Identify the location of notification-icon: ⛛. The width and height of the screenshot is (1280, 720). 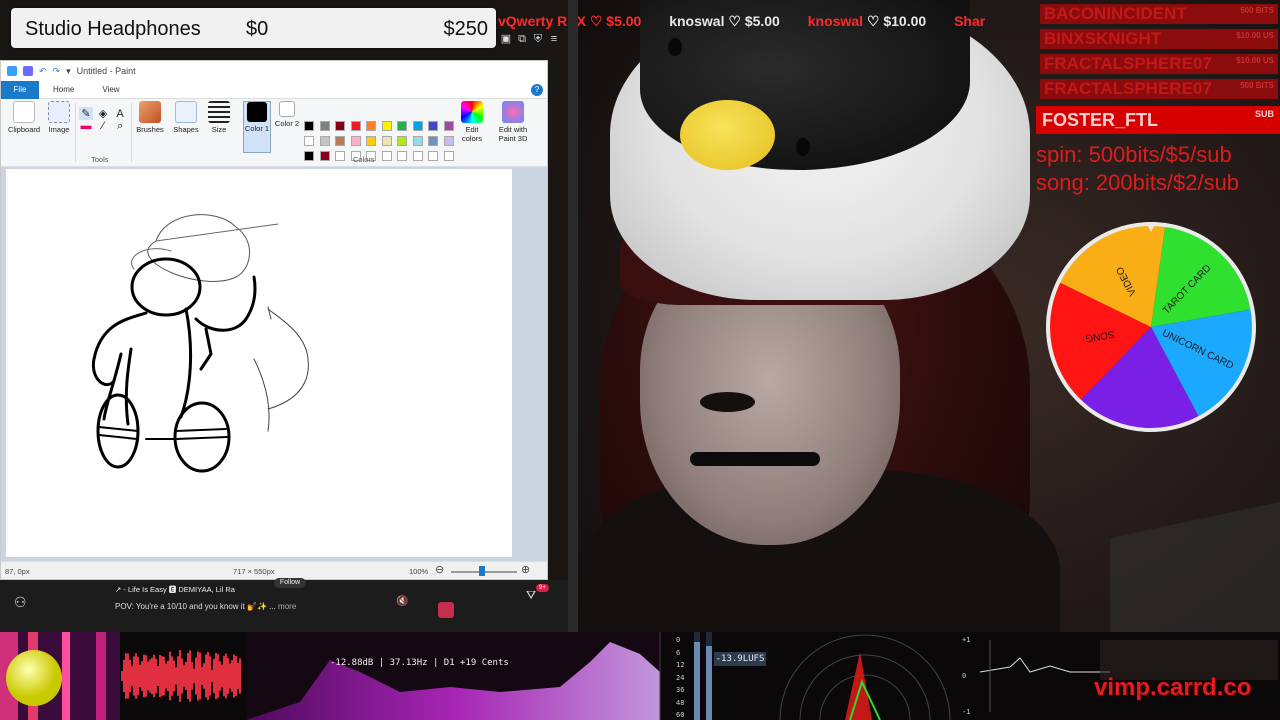
(531, 595).